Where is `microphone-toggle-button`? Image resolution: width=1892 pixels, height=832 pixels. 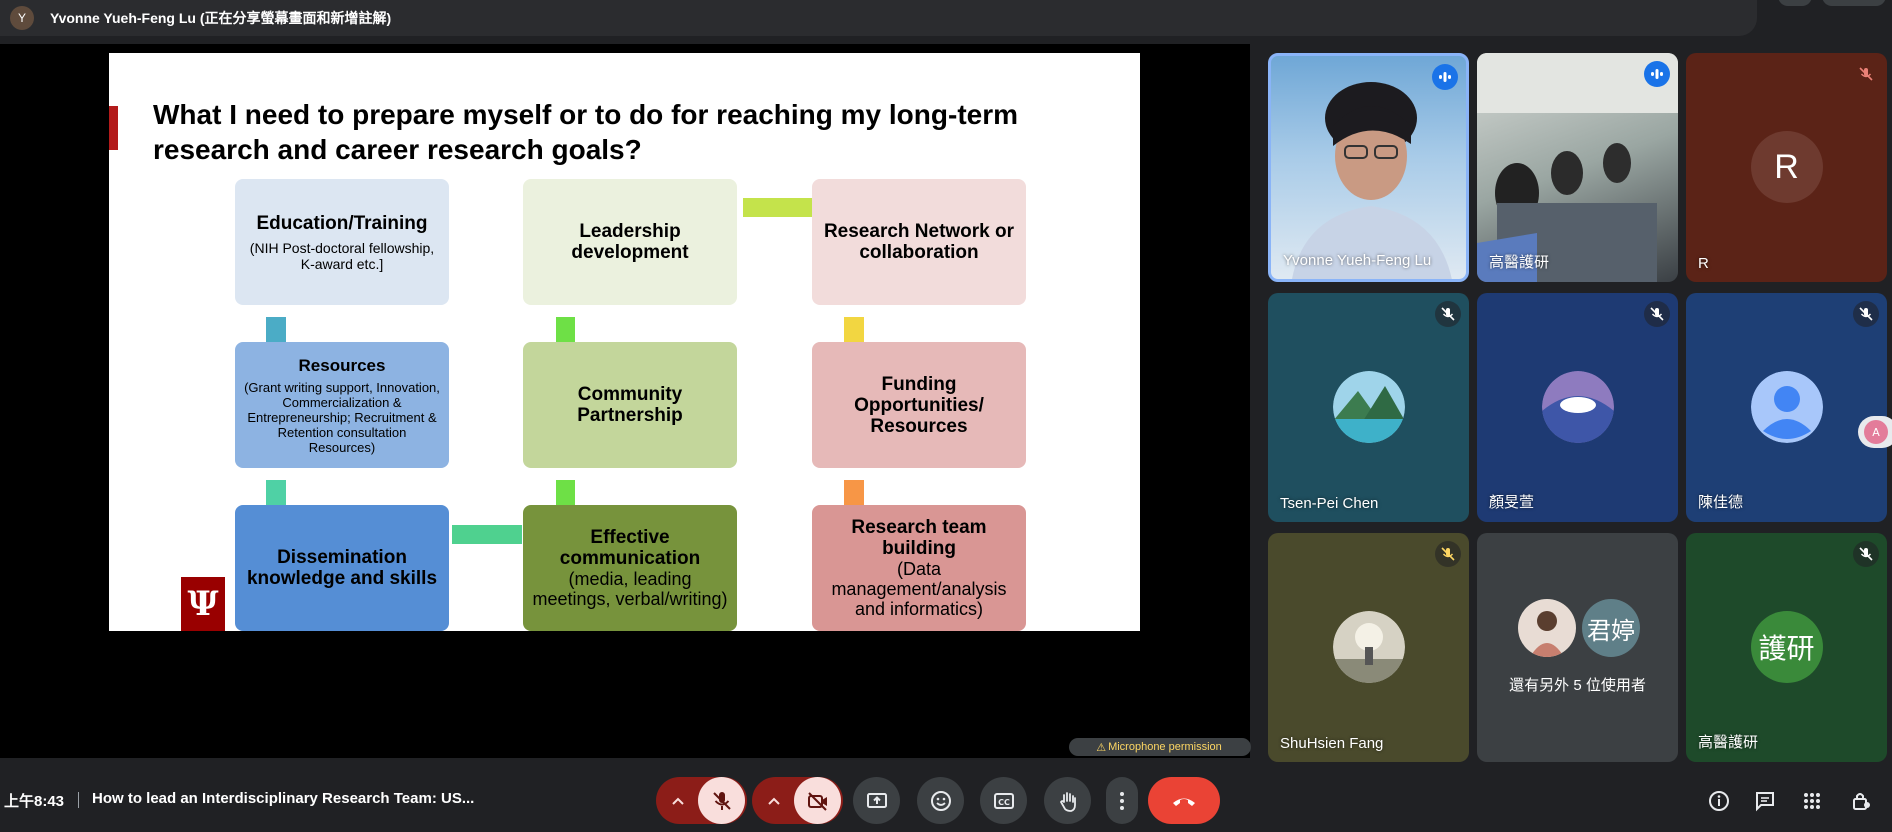
microphone-toggle-button is located at coordinates (721, 800).